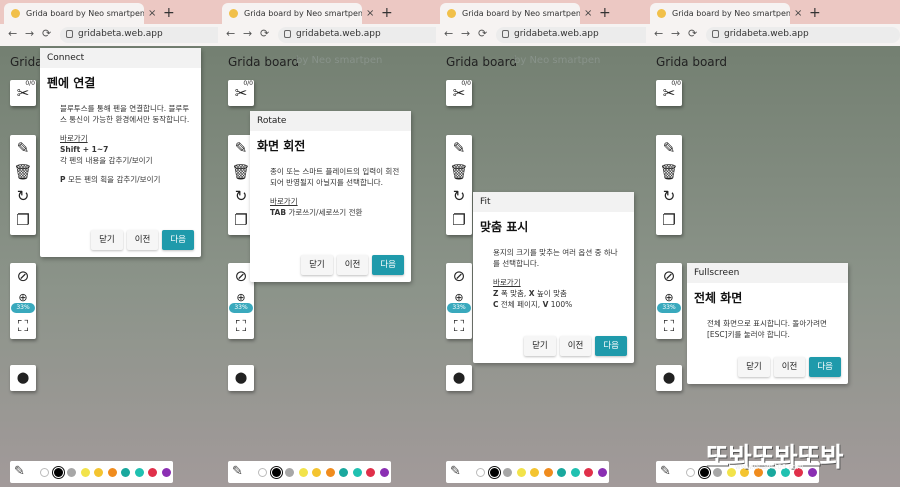  I want to click on app-title: Grida board, so click(482, 62).